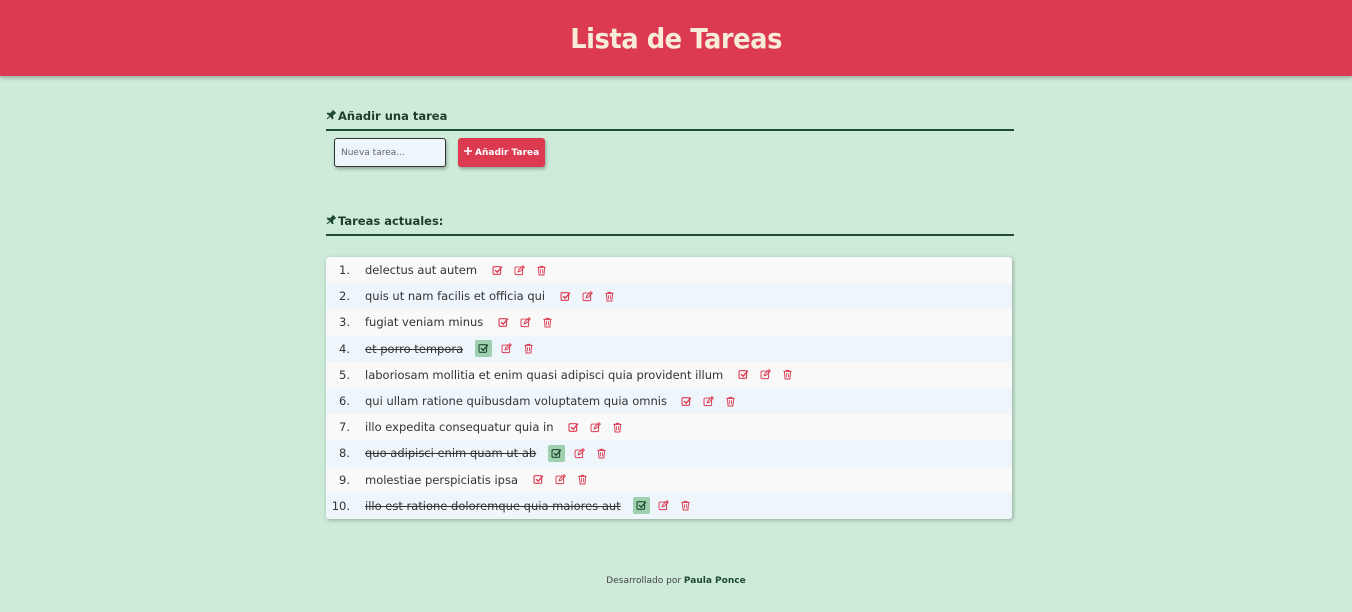  Describe the element at coordinates (344, 322) in the screenshot. I see `task-number: 3.` at that location.